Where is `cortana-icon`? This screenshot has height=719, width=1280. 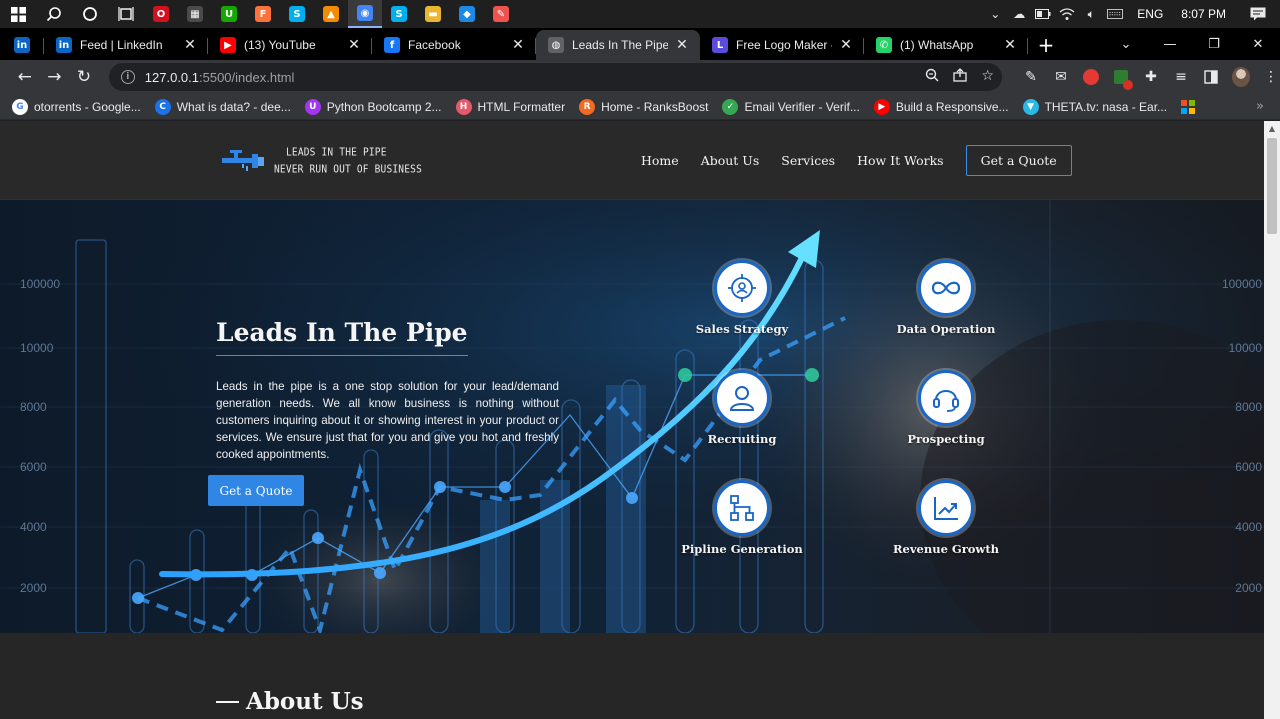
cortana-icon is located at coordinates (90, 14).